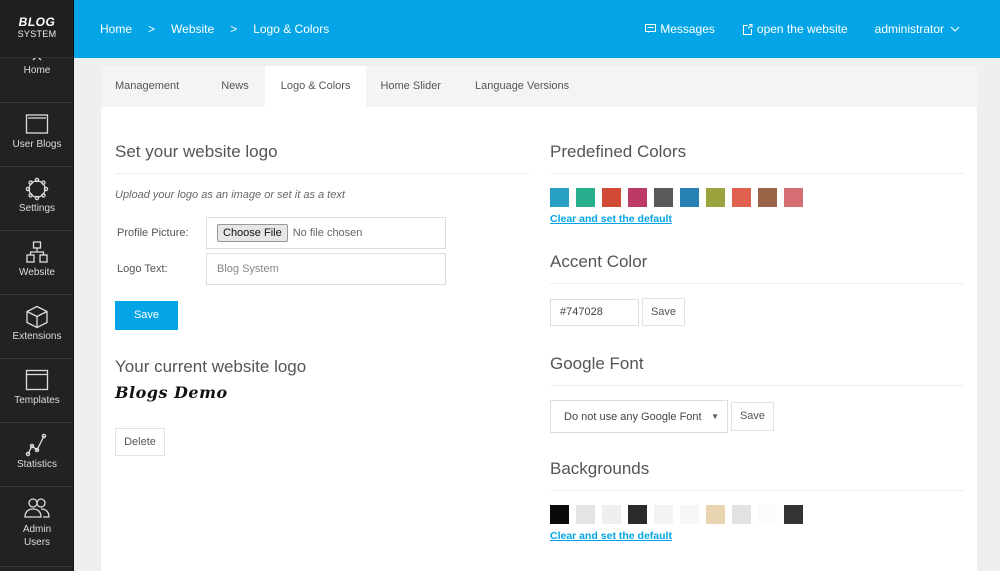 The width and height of the screenshot is (1000, 571). What do you see at coordinates (413, 86) in the screenshot?
I see `tab-home-slider: Home Slider` at bounding box center [413, 86].